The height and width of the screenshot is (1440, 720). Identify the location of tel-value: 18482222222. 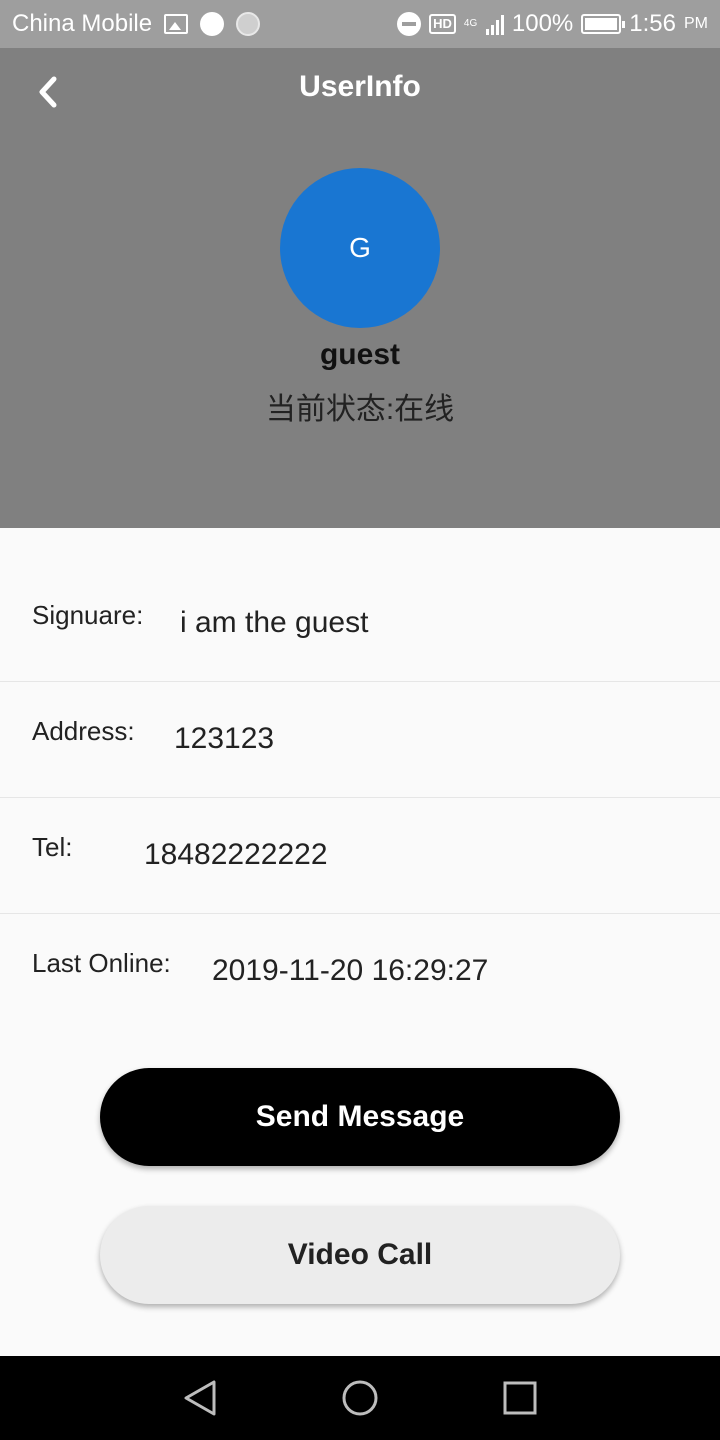
(236, 854).